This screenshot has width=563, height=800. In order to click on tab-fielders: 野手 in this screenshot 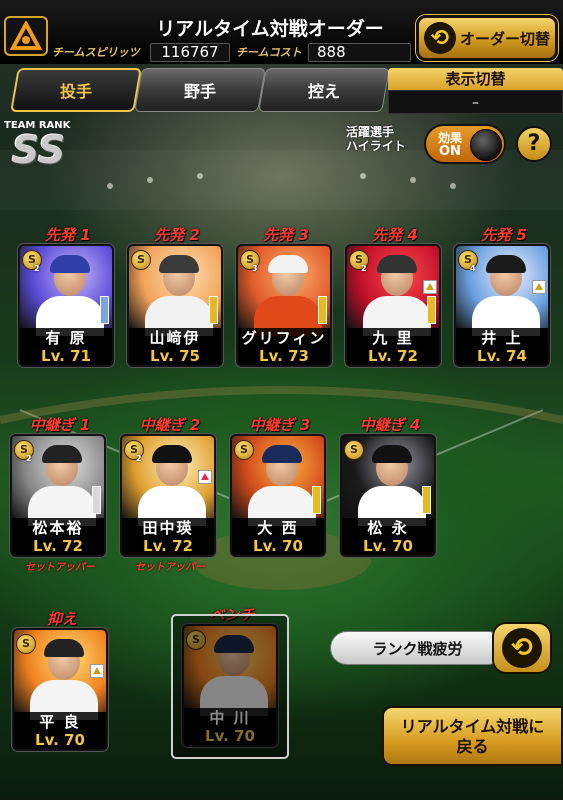, I will do `click(200, 90)`.